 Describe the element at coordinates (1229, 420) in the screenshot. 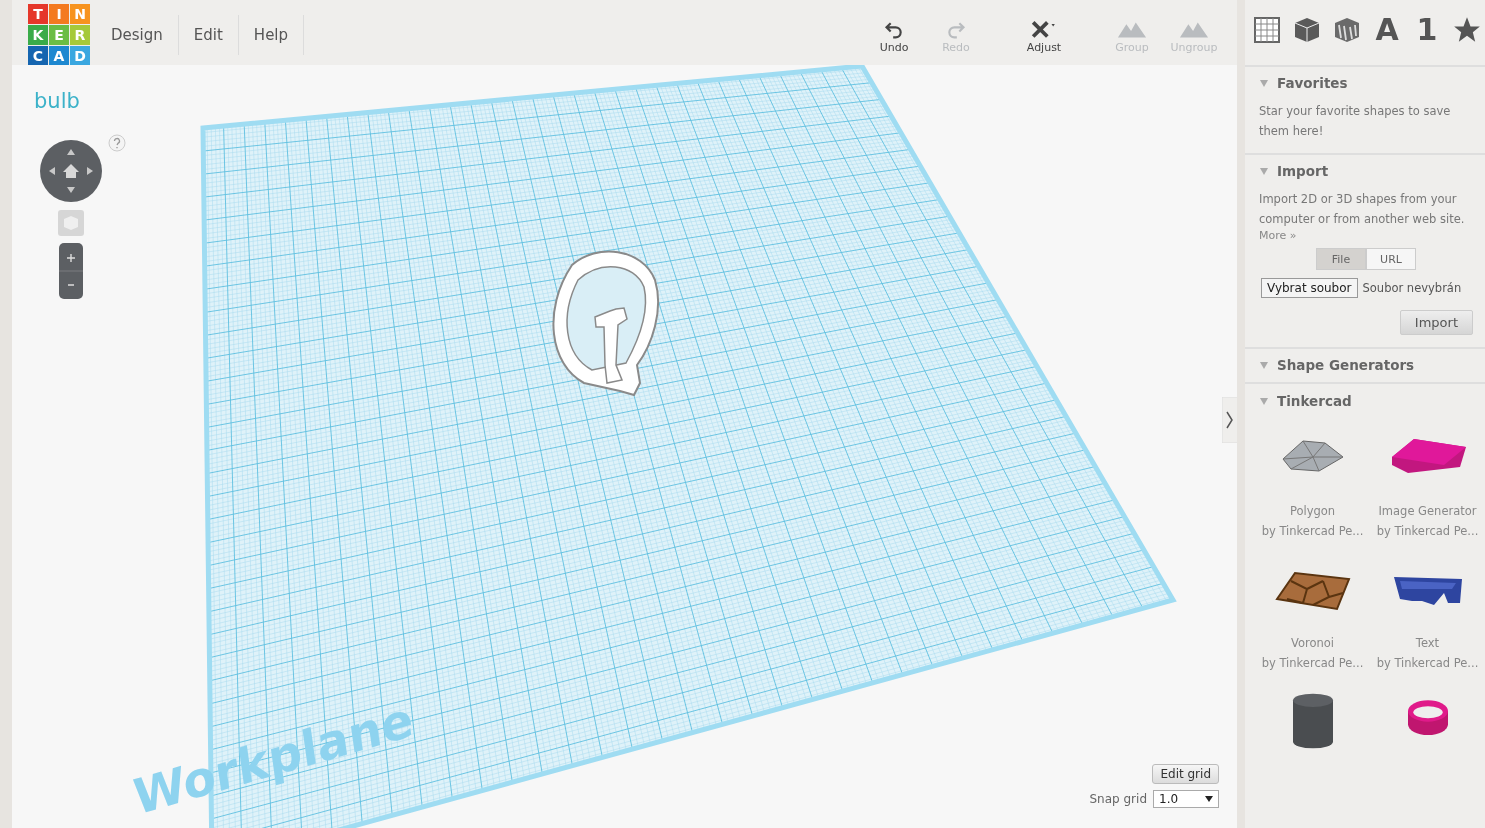

I see `collapse-panel-toggle` at that location.